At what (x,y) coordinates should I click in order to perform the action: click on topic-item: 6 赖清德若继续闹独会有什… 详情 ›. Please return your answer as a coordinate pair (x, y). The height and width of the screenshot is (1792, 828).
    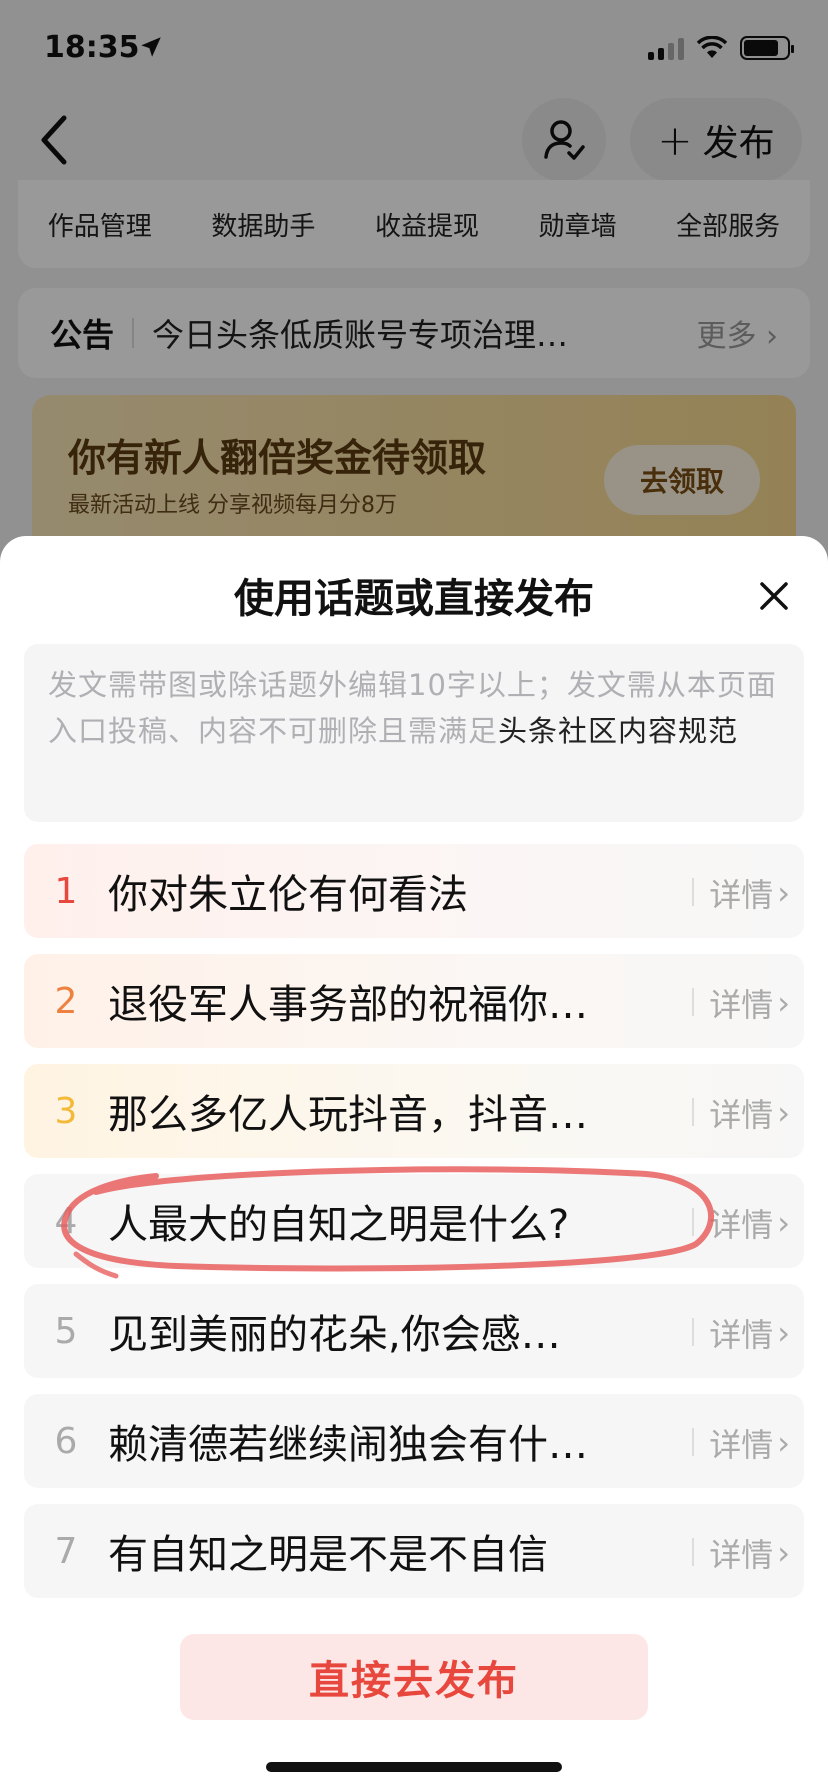
    Looking at the image, I should click on (414, 1441).